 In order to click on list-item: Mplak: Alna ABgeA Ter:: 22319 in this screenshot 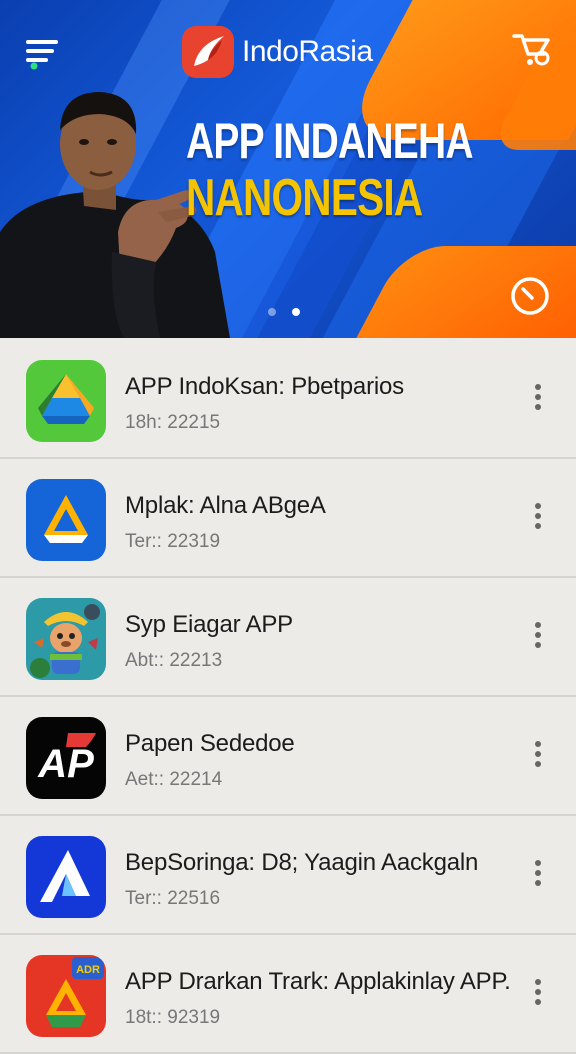, I will do `click(288, 518)`.